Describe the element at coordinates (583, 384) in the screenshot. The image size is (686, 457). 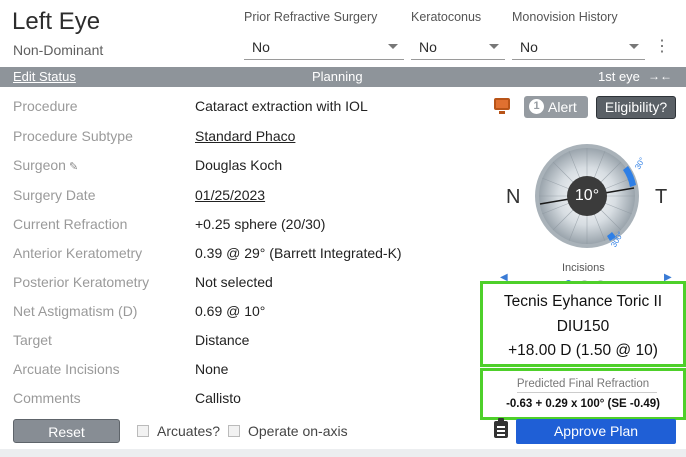
I see `predicted-refraction-label: Predicted Final Refraction` at that location.